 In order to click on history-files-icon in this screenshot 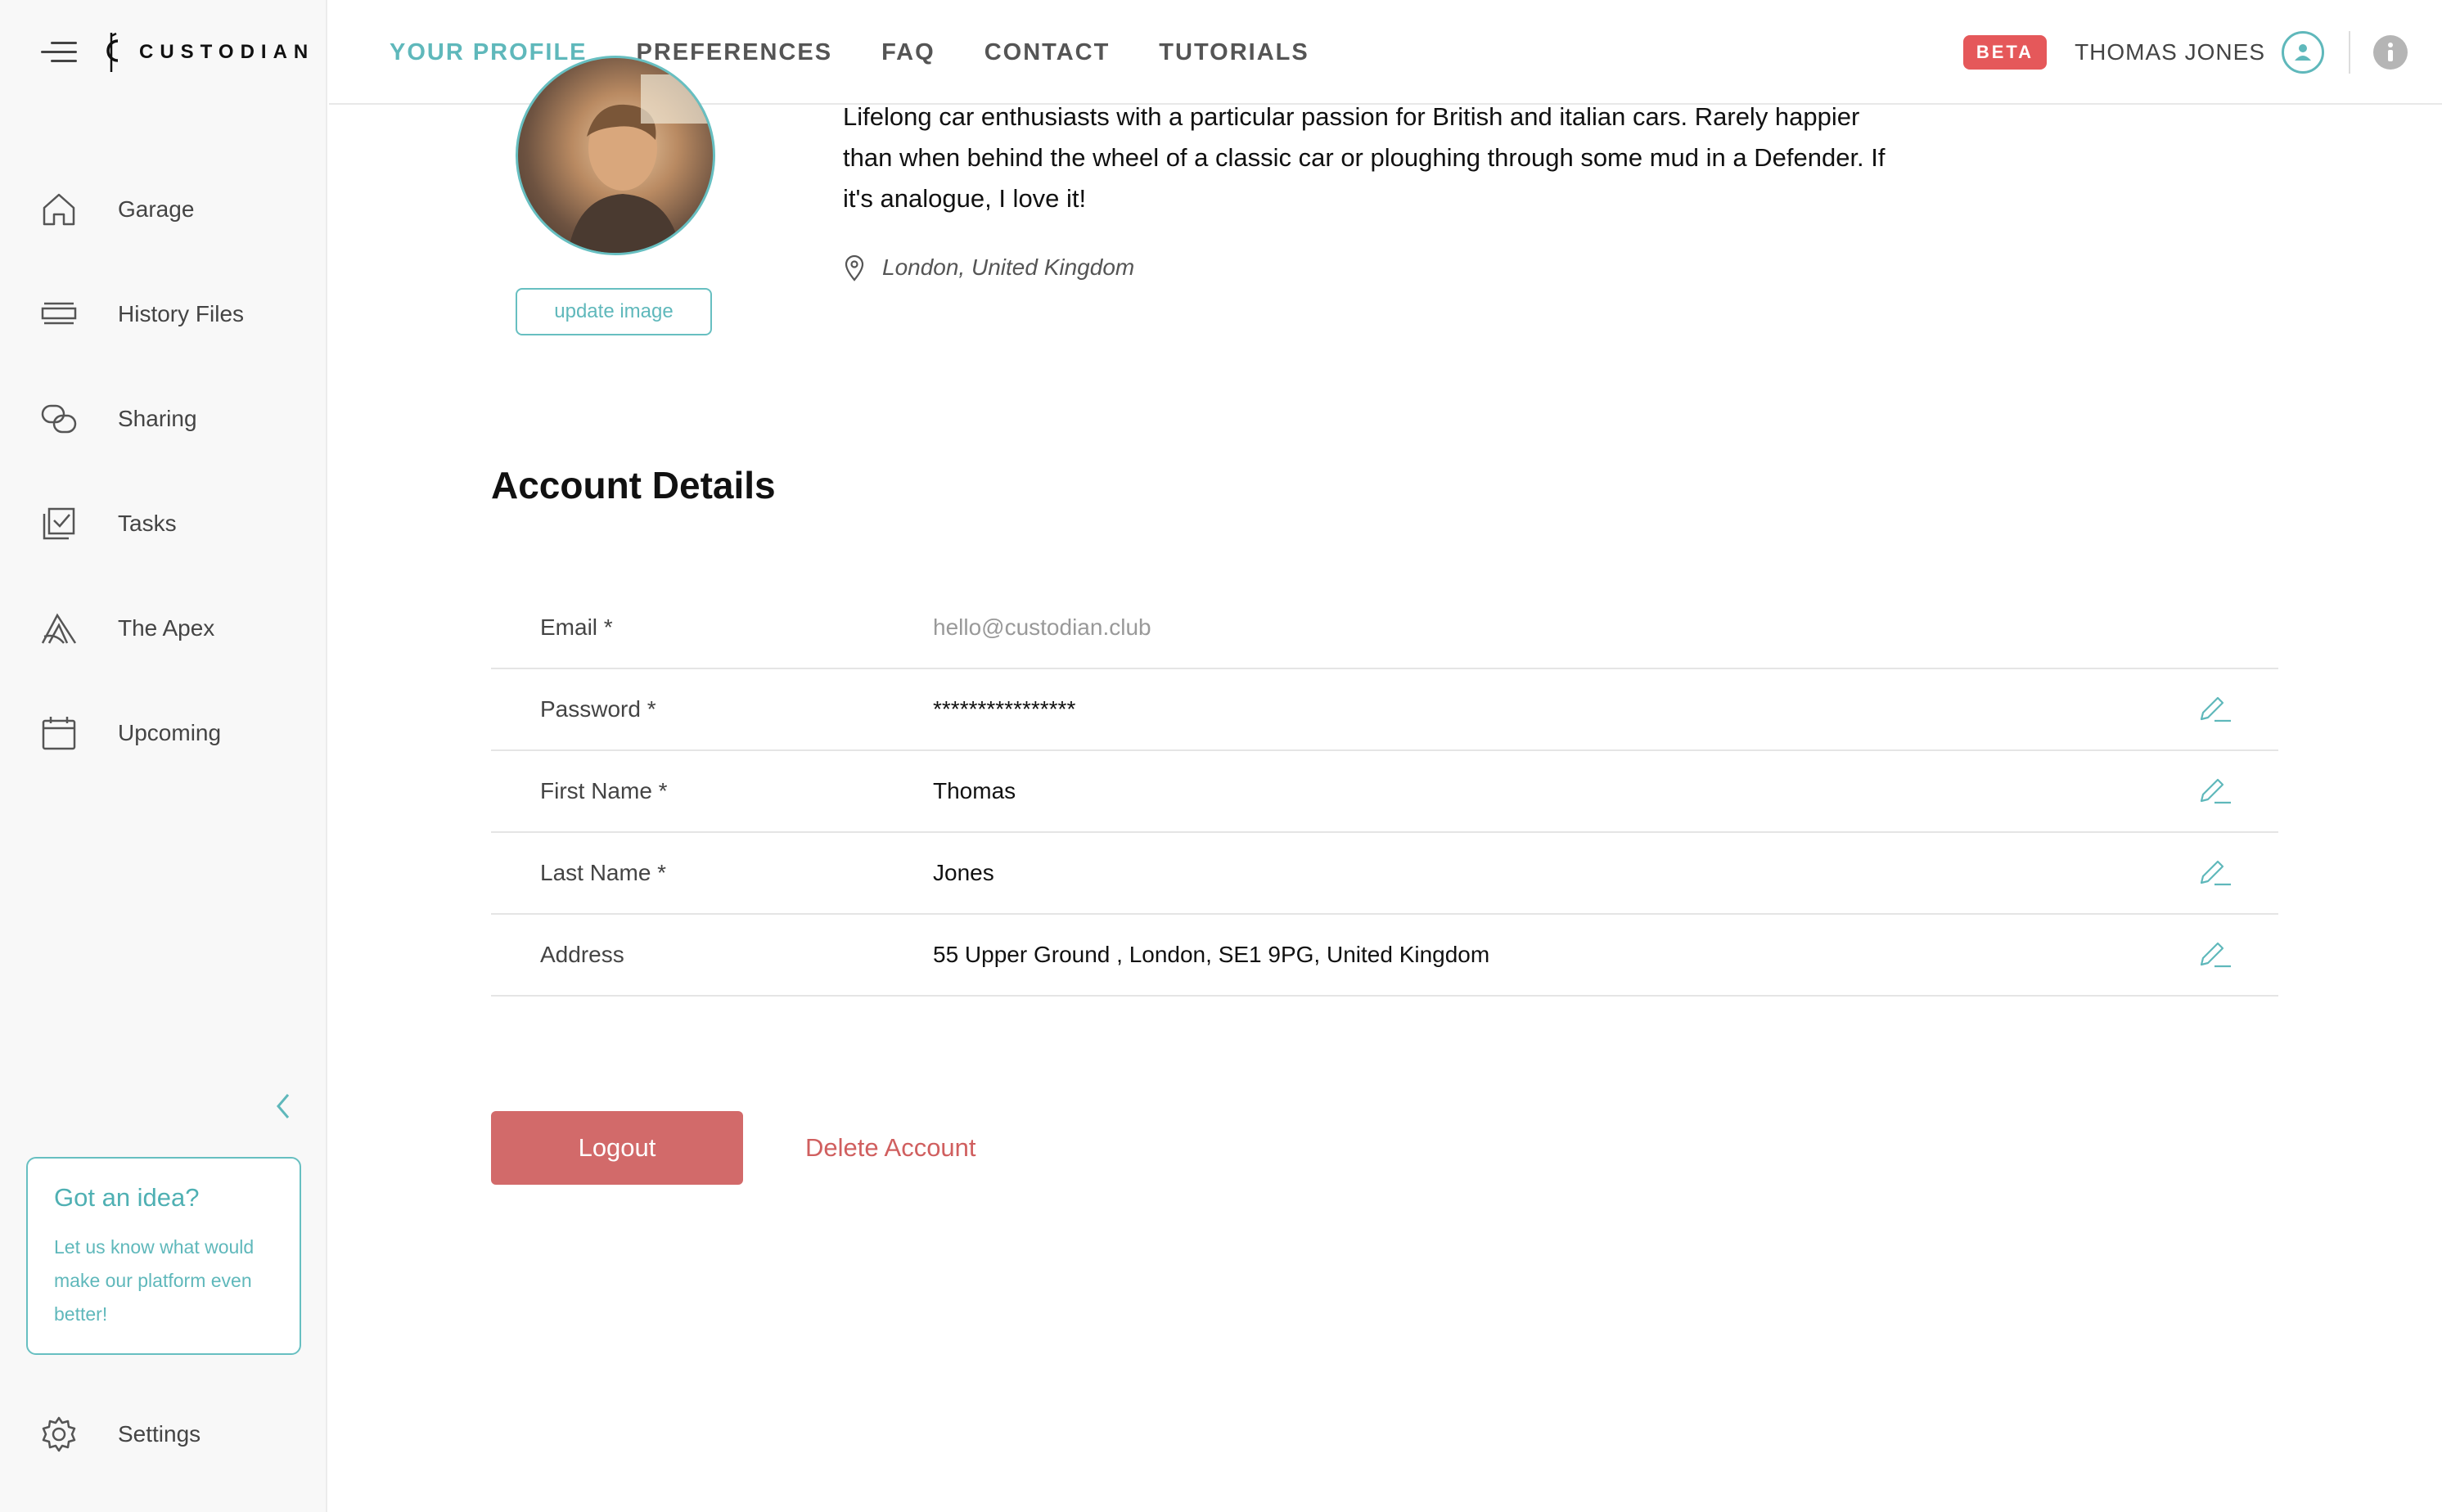, I will do `click(59, 314)`.